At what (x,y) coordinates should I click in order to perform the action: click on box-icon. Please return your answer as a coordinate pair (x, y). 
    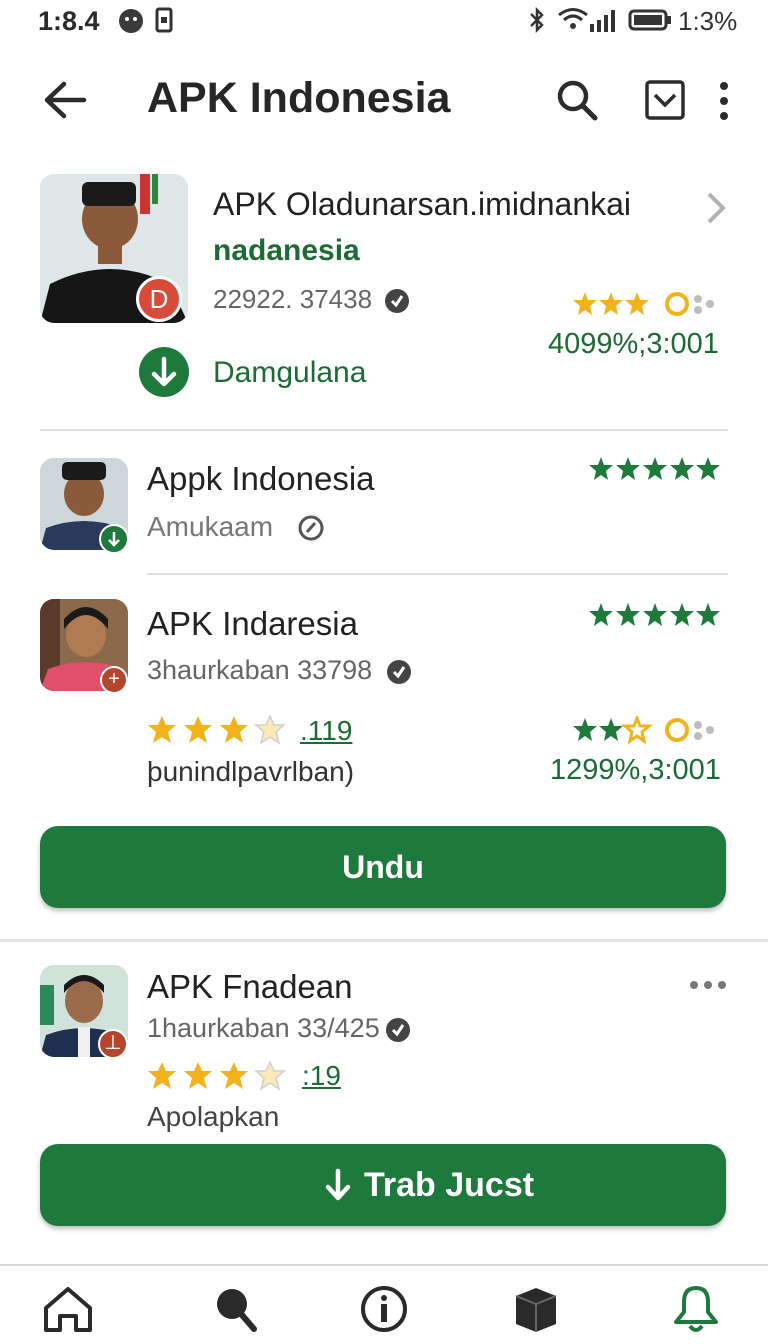
    Looking at the image, I should click on (536, 1309).